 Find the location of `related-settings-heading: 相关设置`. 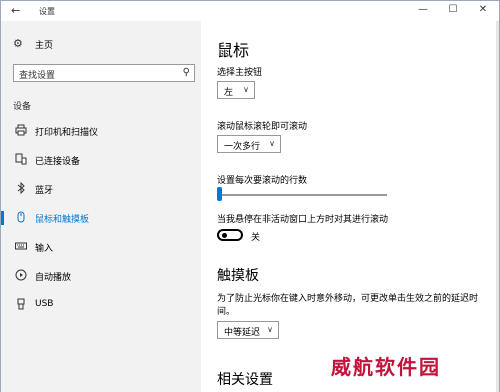

related-settings-heading: 相关设置 is located at coordinates (245, 380).